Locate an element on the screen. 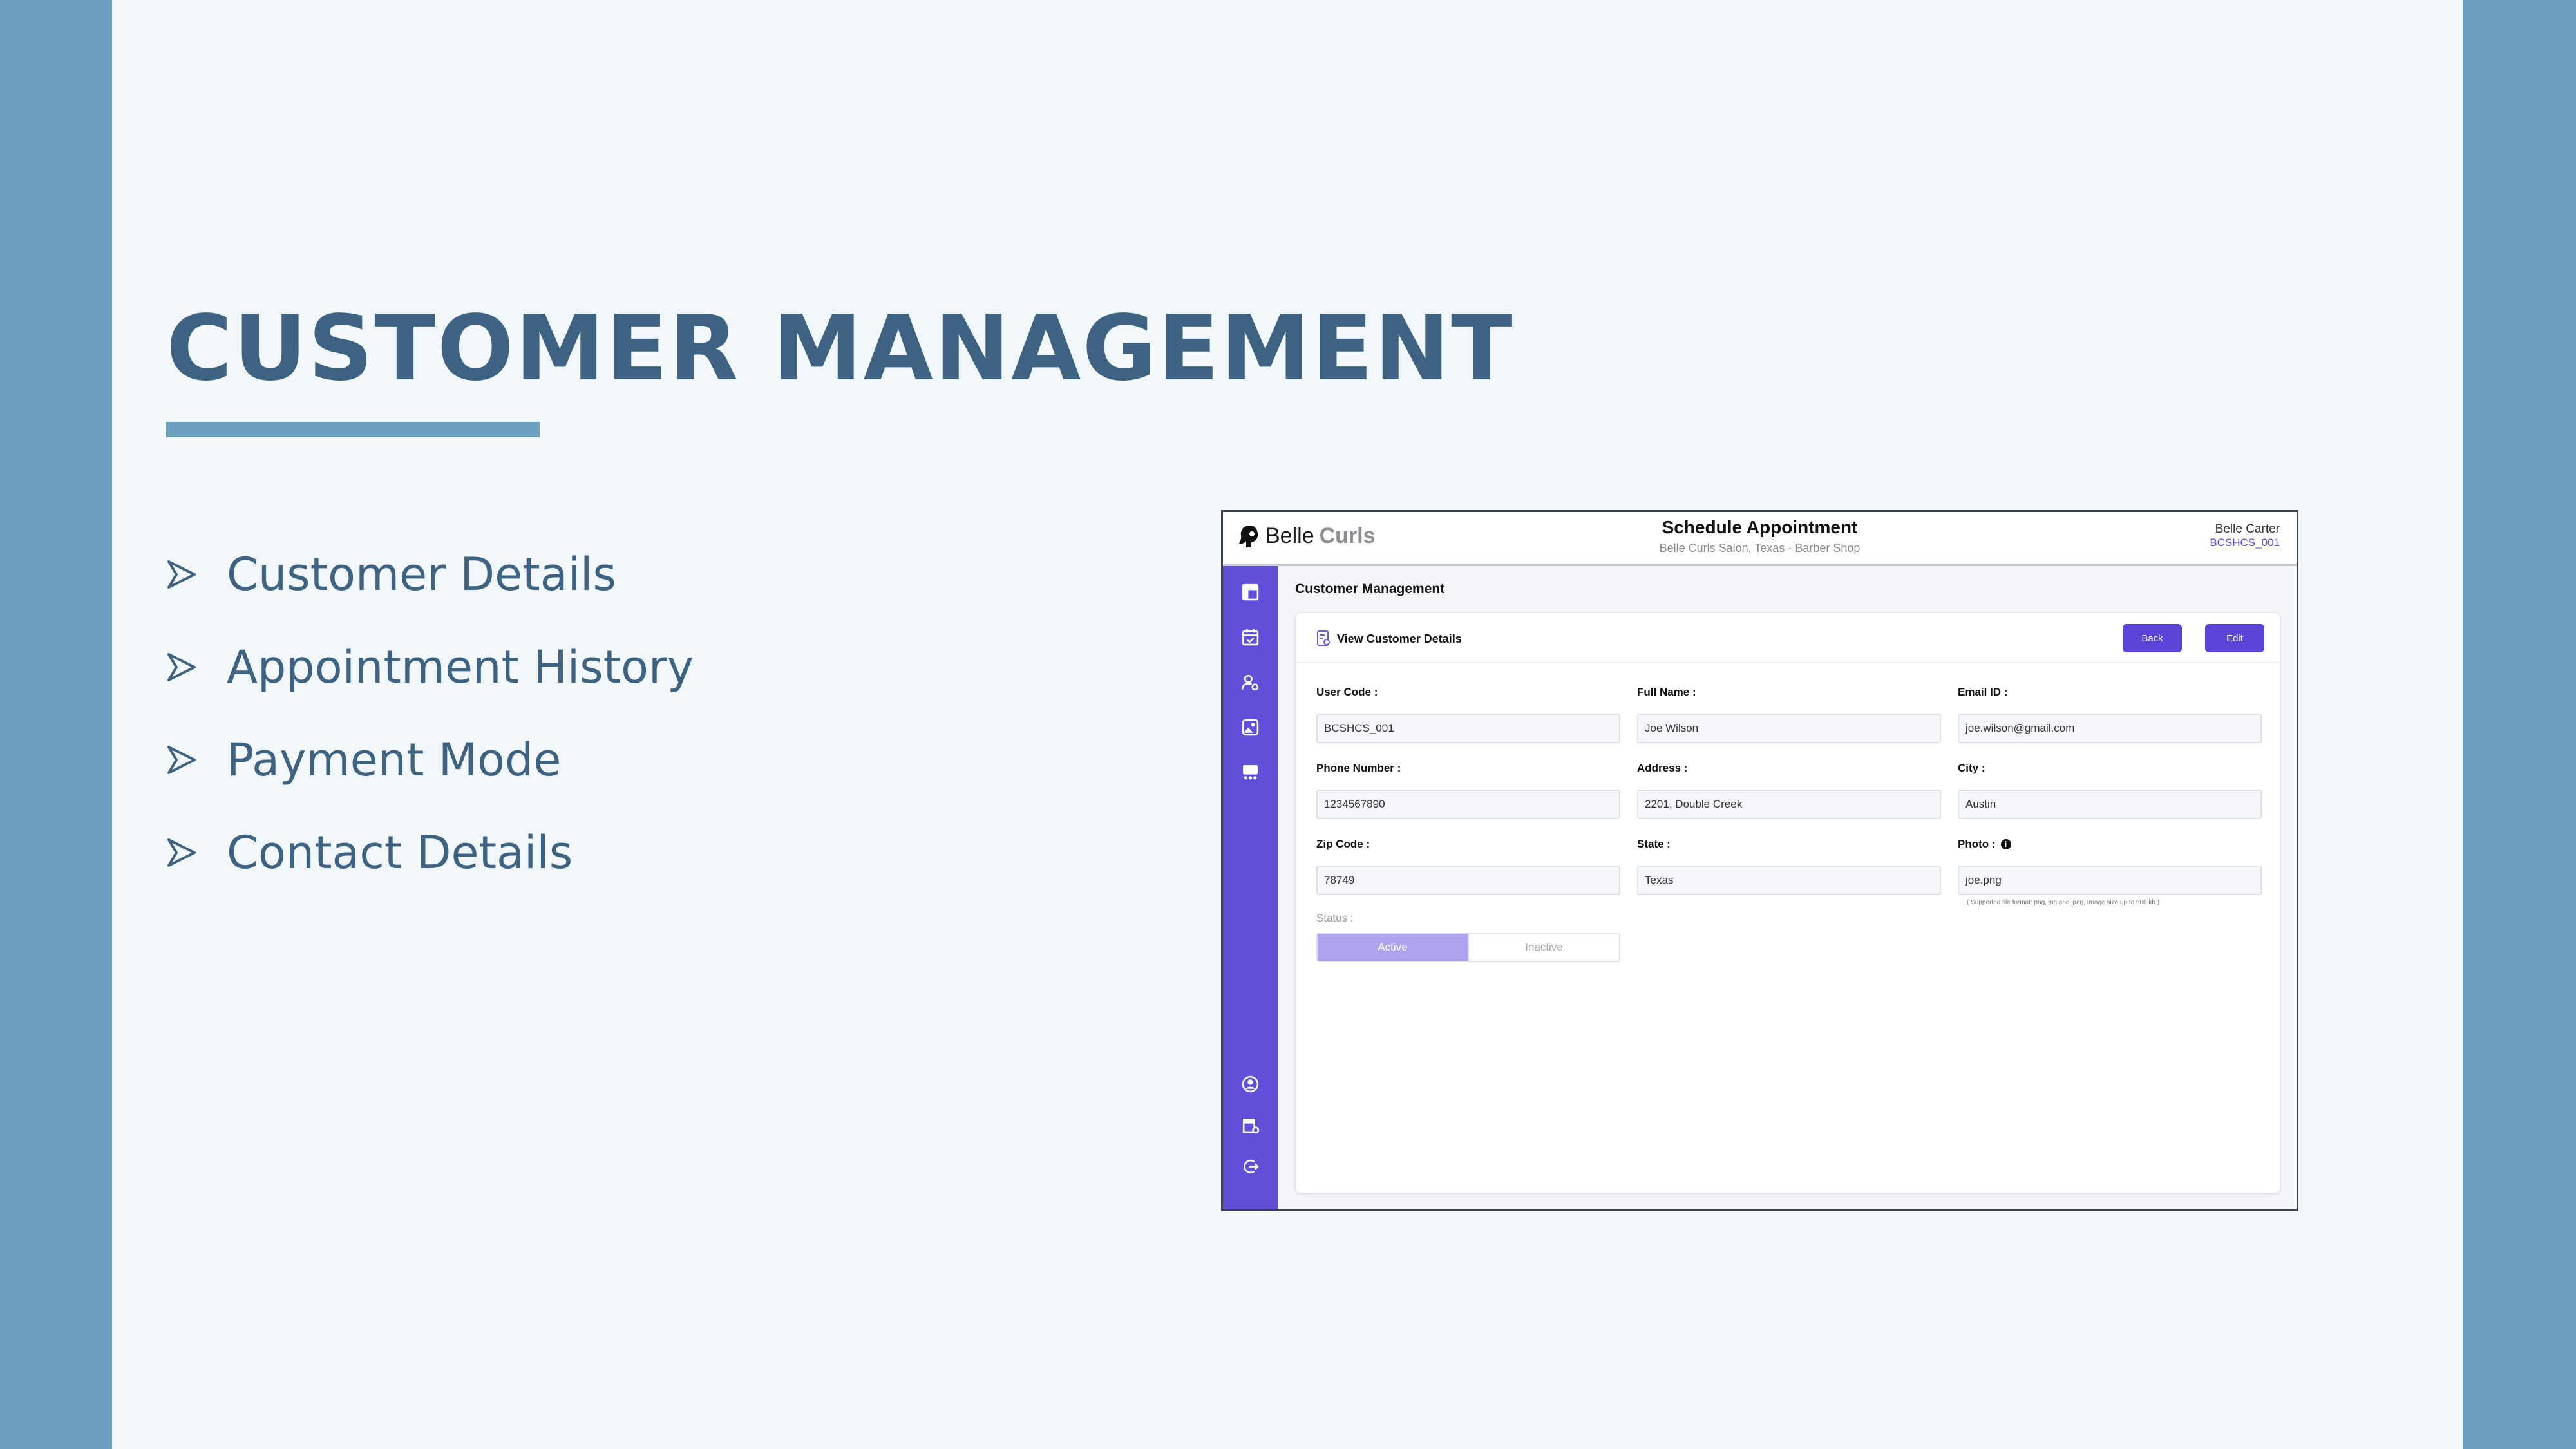 The image size is (2576, 1449). full-name-label: Full Name : is located at coordinates (1667, 692).